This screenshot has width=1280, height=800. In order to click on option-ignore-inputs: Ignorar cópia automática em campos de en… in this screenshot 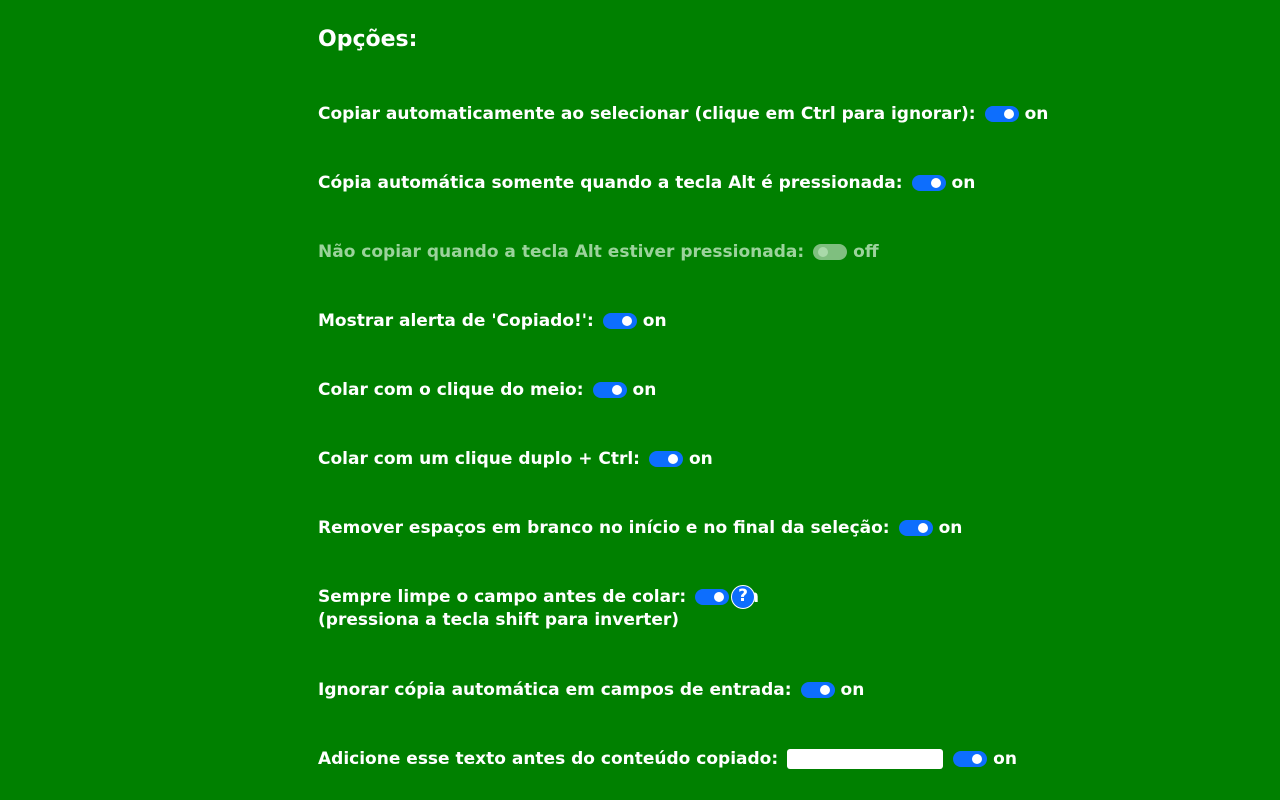, I will do `click(591, 690)`.